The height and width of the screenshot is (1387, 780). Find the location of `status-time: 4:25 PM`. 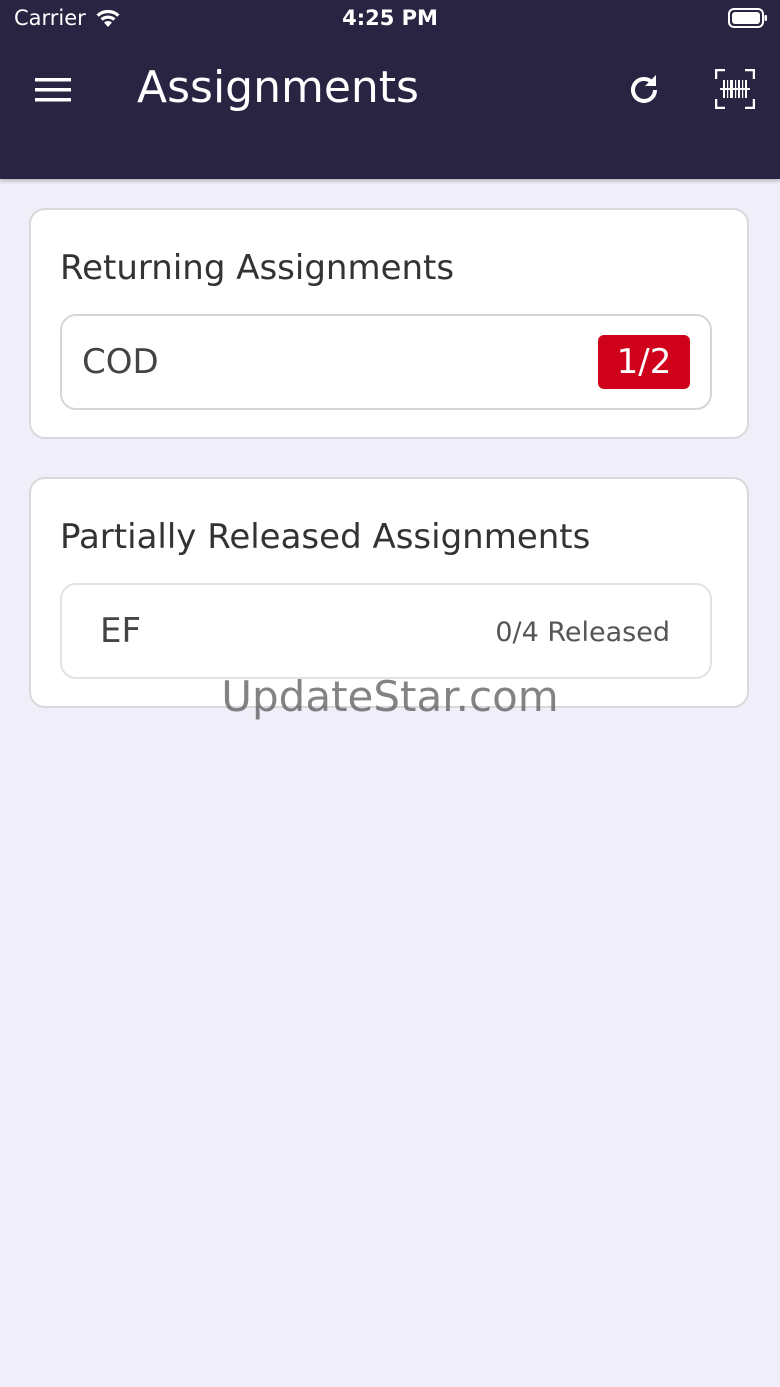

status-time: 4:25 PM is located at coordinates (390, 18).